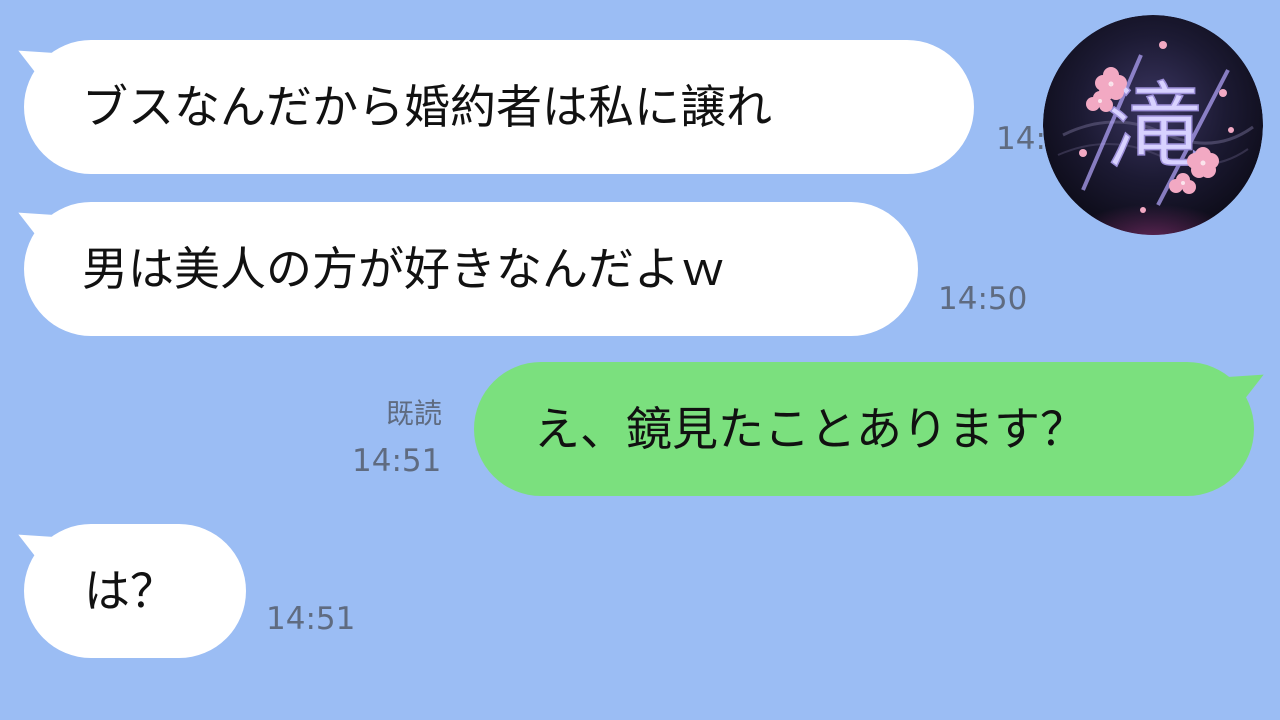 This screenshot has width=1280, height=720. Describe the element at coordinates (1021, 139) in the screenshot. I see `message-timestamp: 14:` at that location.